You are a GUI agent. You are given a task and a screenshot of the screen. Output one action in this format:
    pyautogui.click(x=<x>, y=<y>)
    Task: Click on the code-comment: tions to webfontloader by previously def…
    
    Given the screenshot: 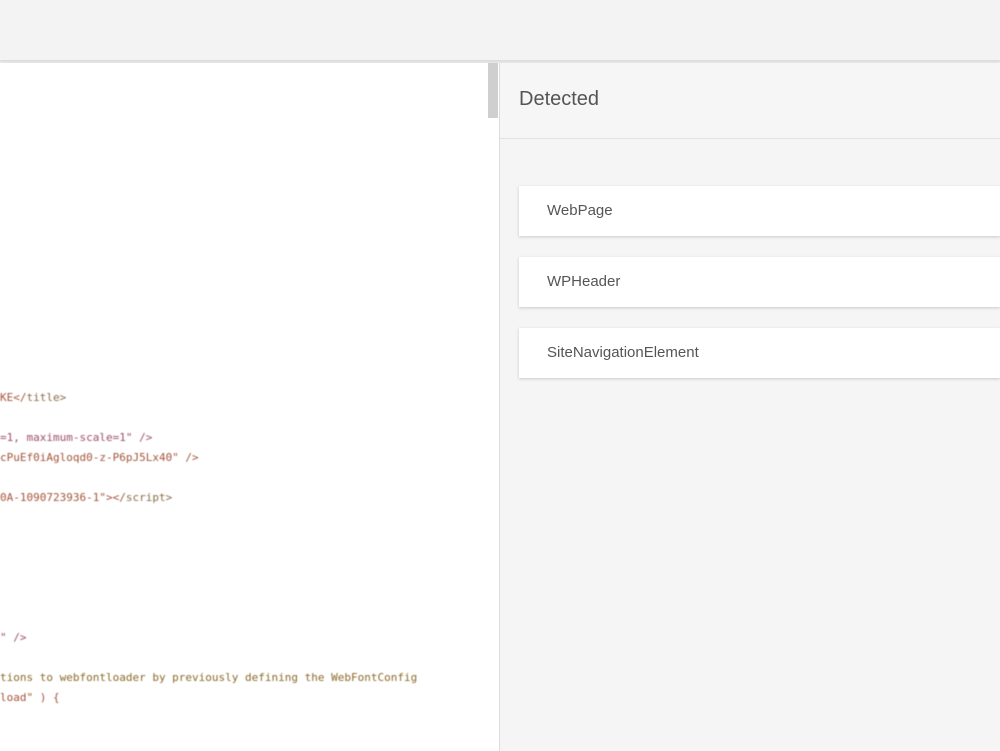 What is the action you would take?
    pyautogui.click(x=209, y=677)
    